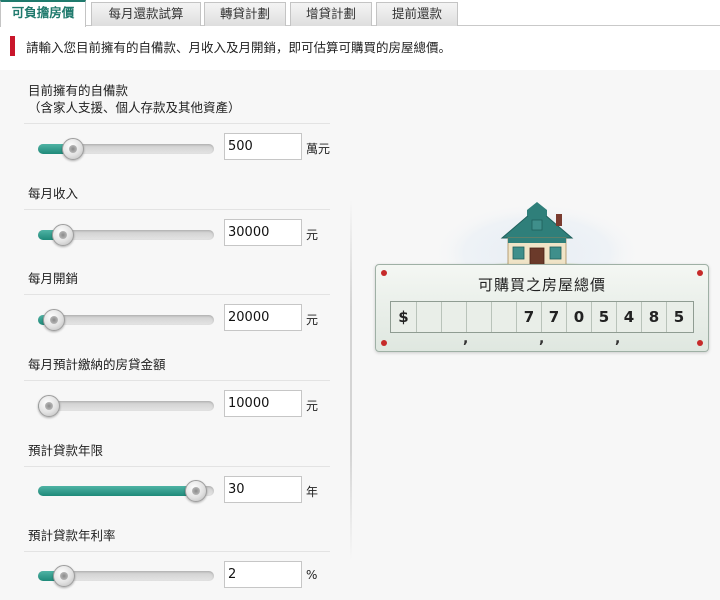 Image resolution: width=720 pixels, height=600 pixels. What do you see at coordinates (312, 575) in the screenshot?
I see `interest-rate-unit: %` at bounding box center [312, 575].